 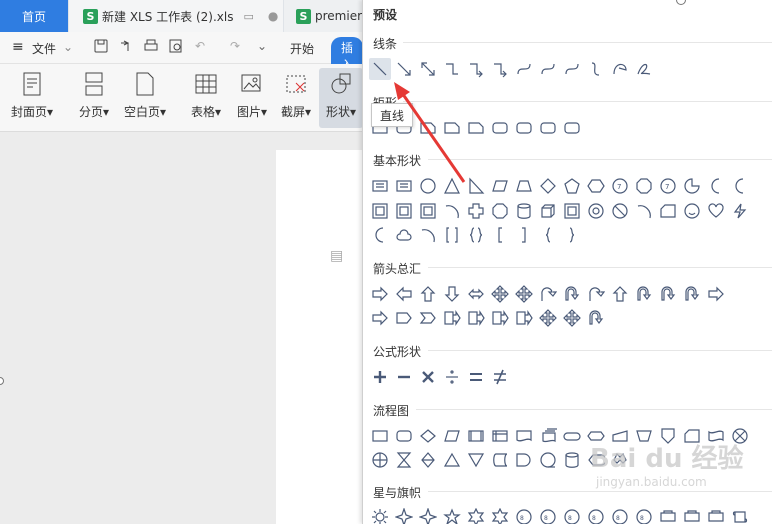 I want to click on shape-delay, so click(x=524, y=460).